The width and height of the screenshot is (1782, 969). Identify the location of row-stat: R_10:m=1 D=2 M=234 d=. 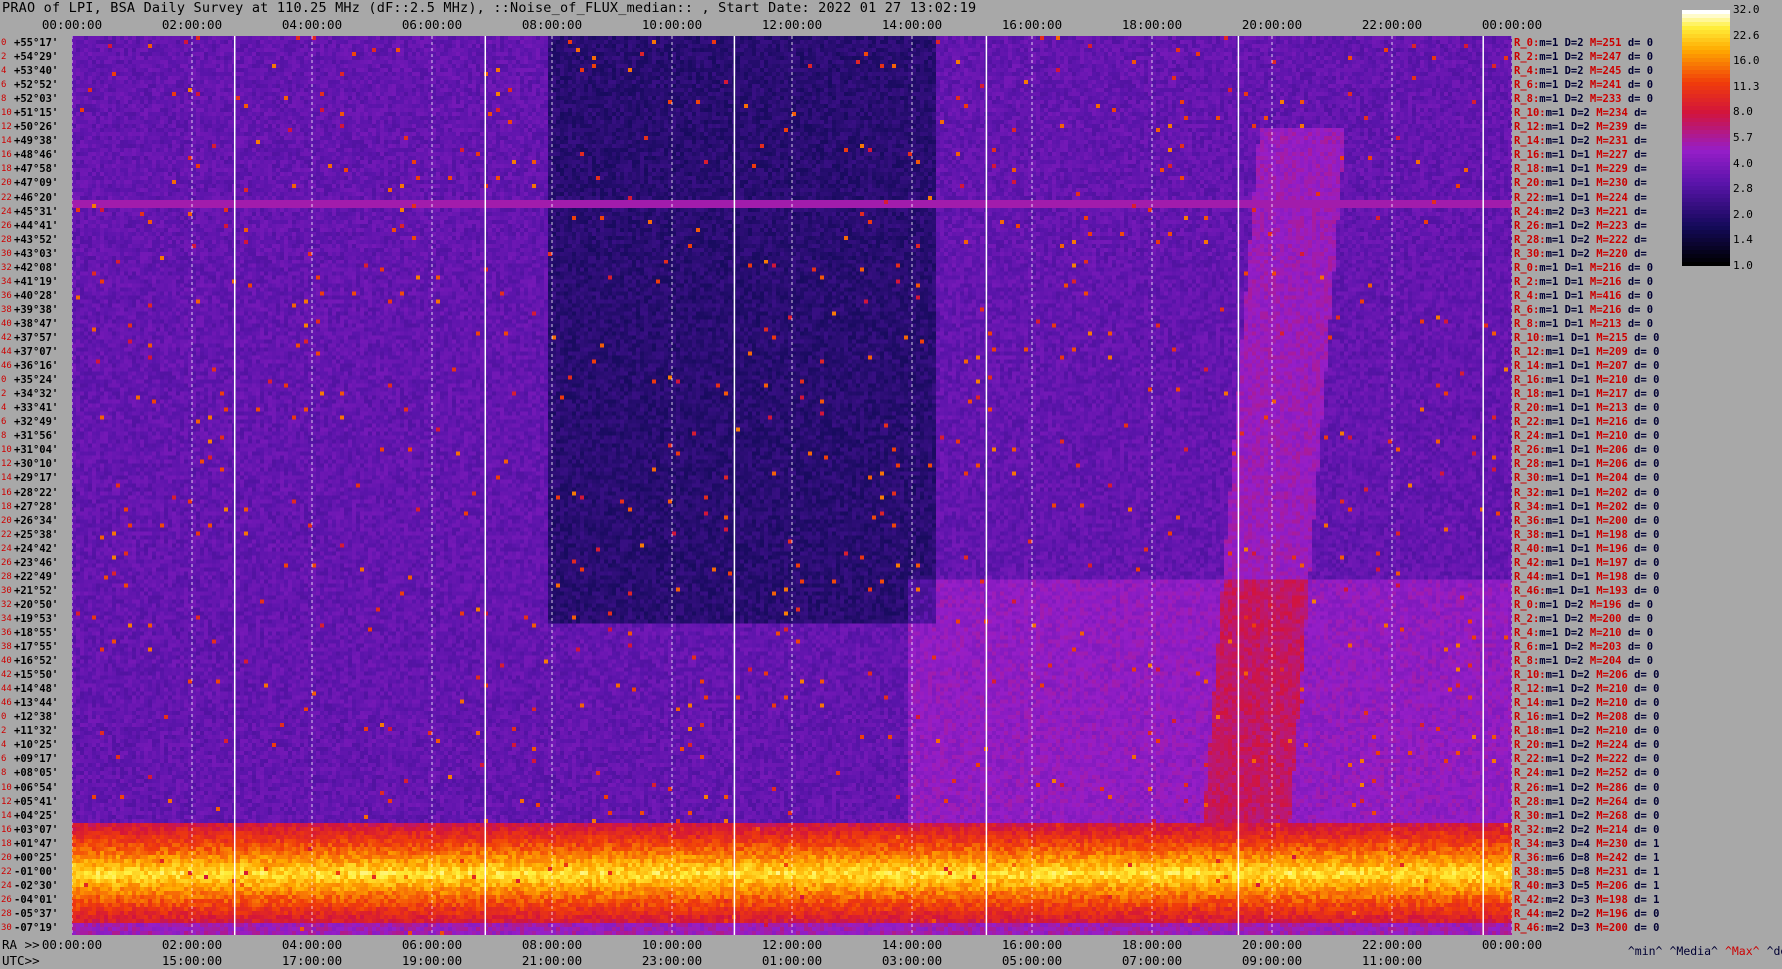
(1580, 113).